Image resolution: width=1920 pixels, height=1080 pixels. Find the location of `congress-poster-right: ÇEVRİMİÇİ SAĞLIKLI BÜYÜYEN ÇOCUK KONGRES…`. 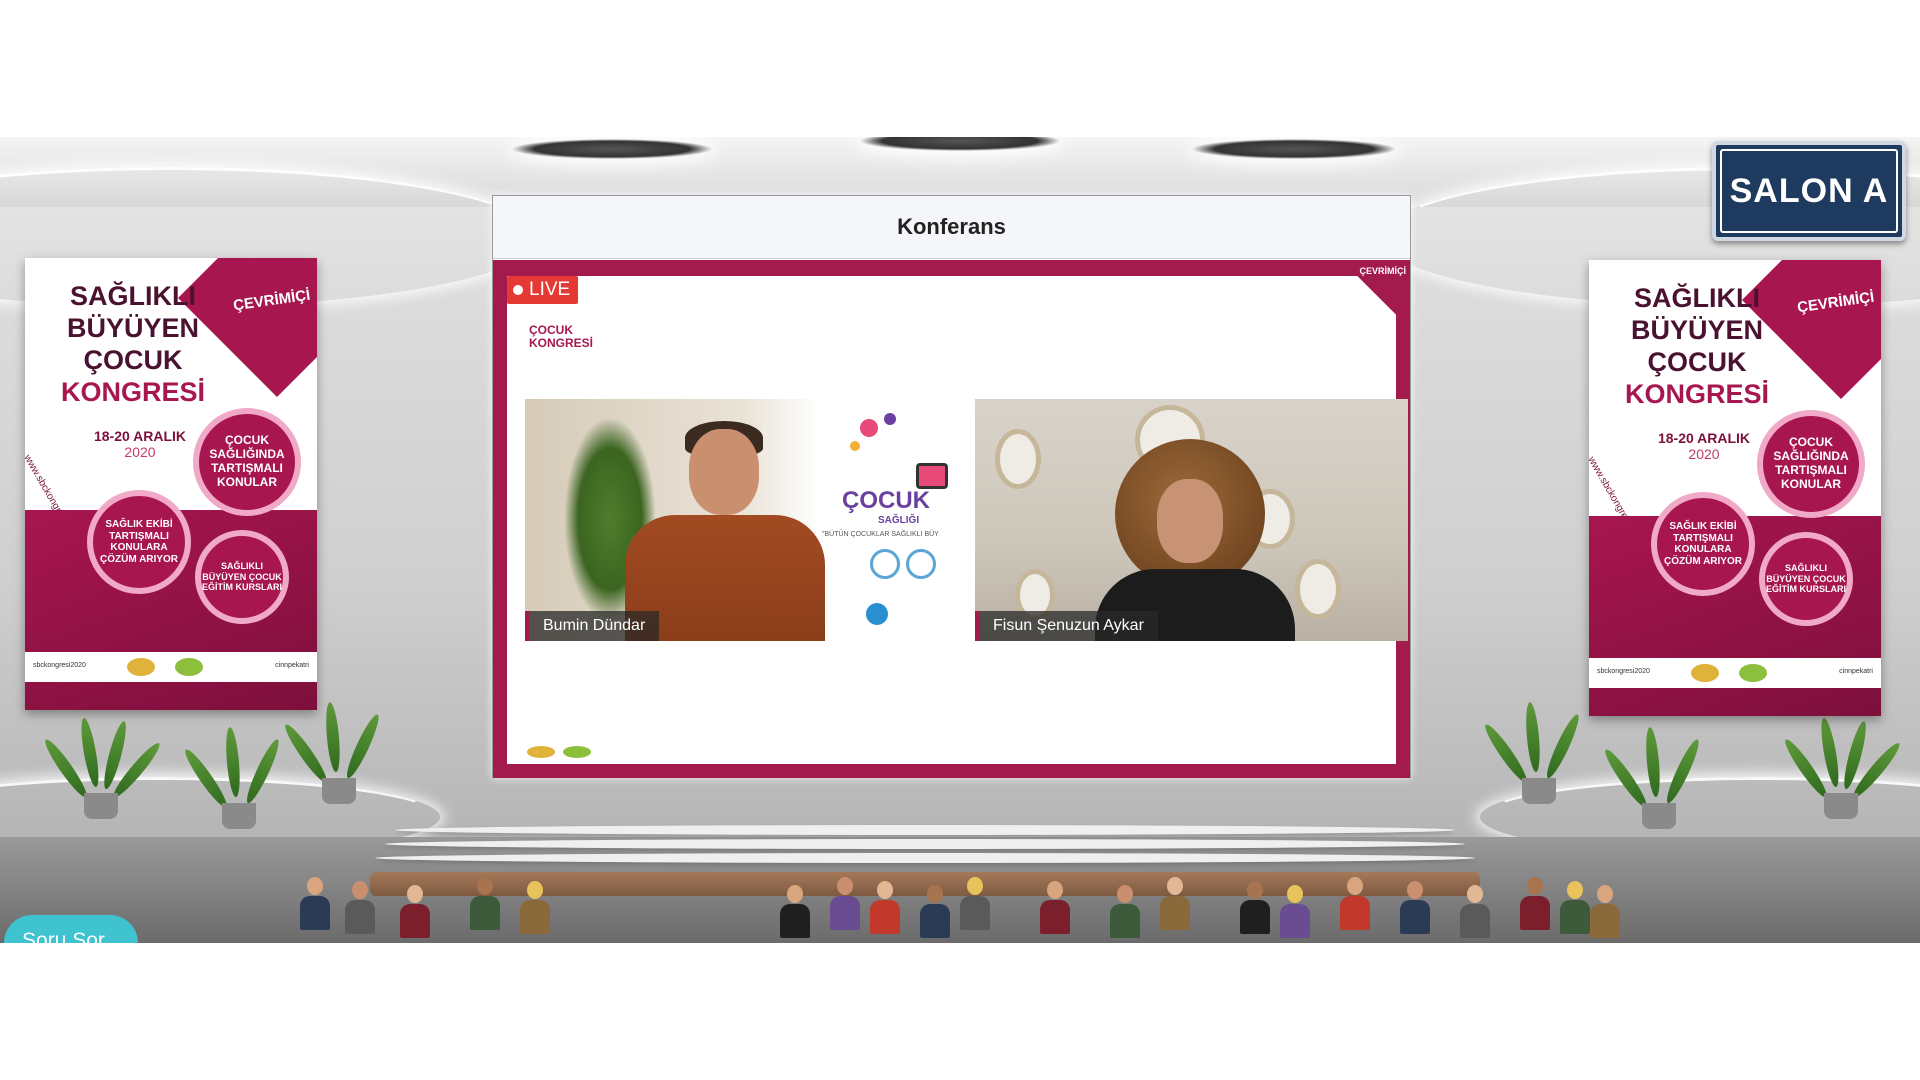

congress-poster-right: ÇEVRİMİÇİ SAĞLIKLI BÜYÜYEN ÇOCUK KONGRES… is located at coordinates (1735, 488).